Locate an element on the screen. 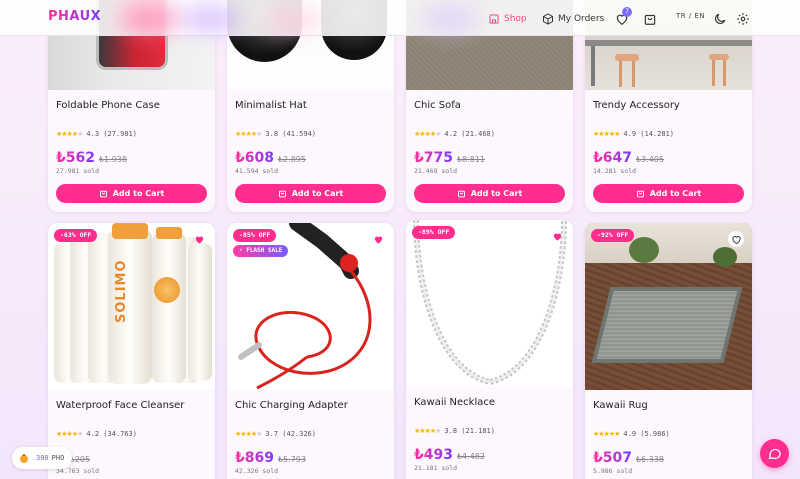 The image size is (800, 479). nav-my-orders: My Orders is located at coordinates (573, 19).